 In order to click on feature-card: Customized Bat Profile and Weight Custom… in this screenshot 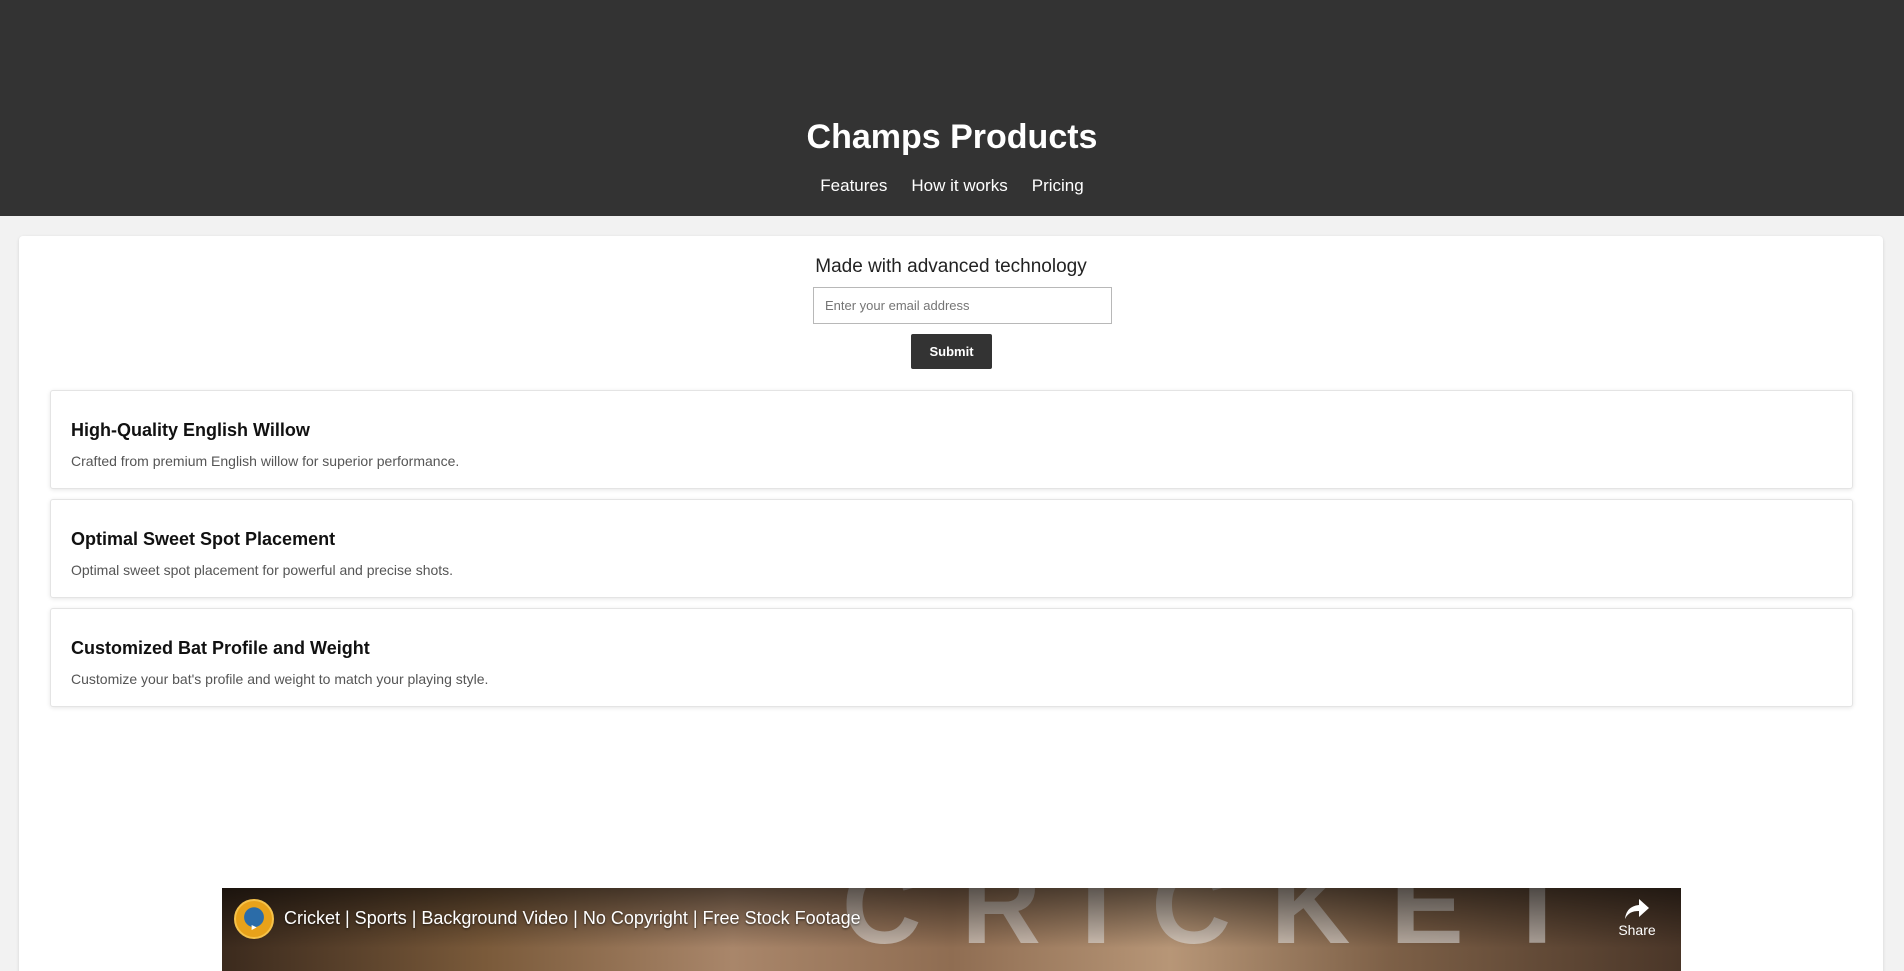, I will do `click(951, 657)`.